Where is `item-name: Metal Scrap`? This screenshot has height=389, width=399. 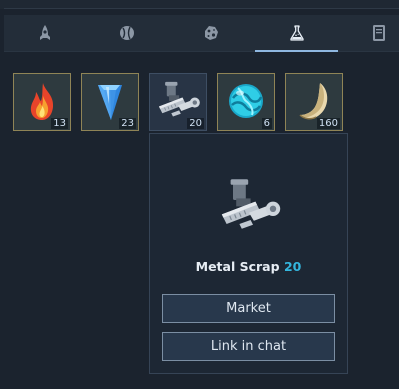
item-name: Metal Scrap is located at coordinates (237, 266).